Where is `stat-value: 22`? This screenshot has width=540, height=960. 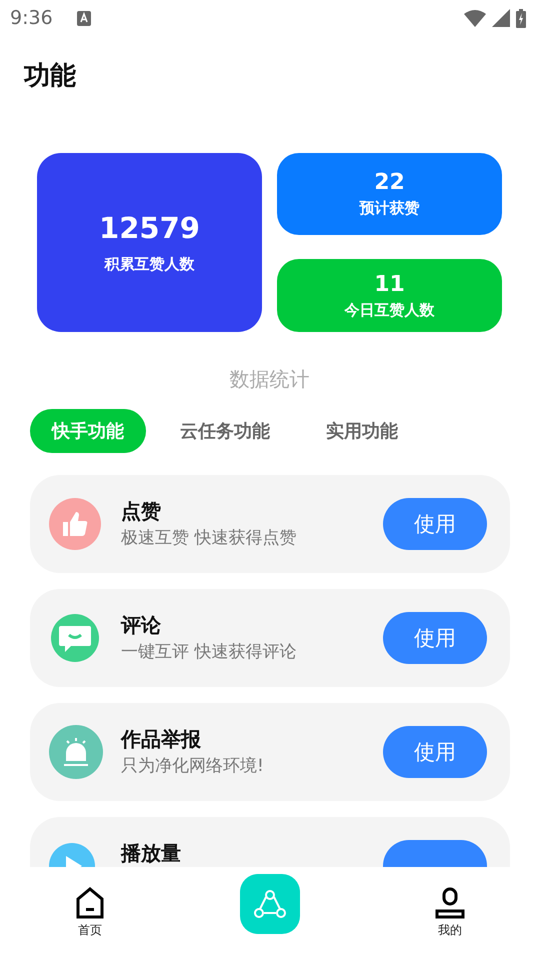
stat-value: 22 is located at coordinates (389, 182).